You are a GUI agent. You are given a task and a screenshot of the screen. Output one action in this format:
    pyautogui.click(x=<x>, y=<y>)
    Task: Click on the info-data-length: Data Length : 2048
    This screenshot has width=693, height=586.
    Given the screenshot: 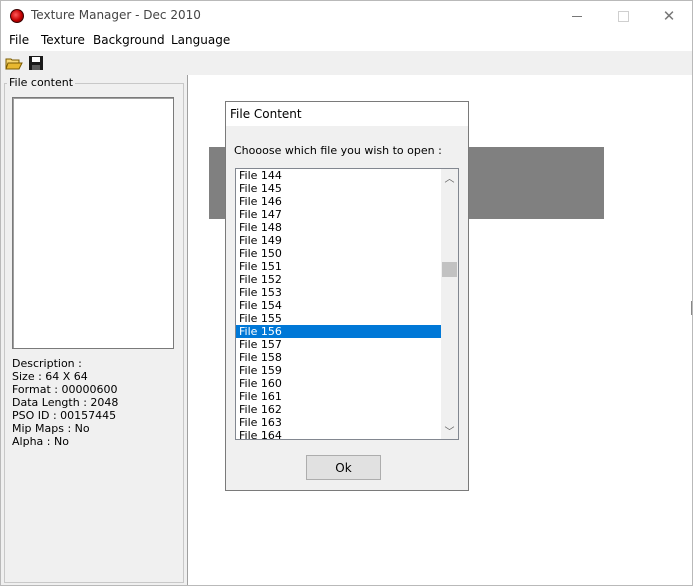 What is the action you would take?
    pyautogui.click(x=65, y=402)
    